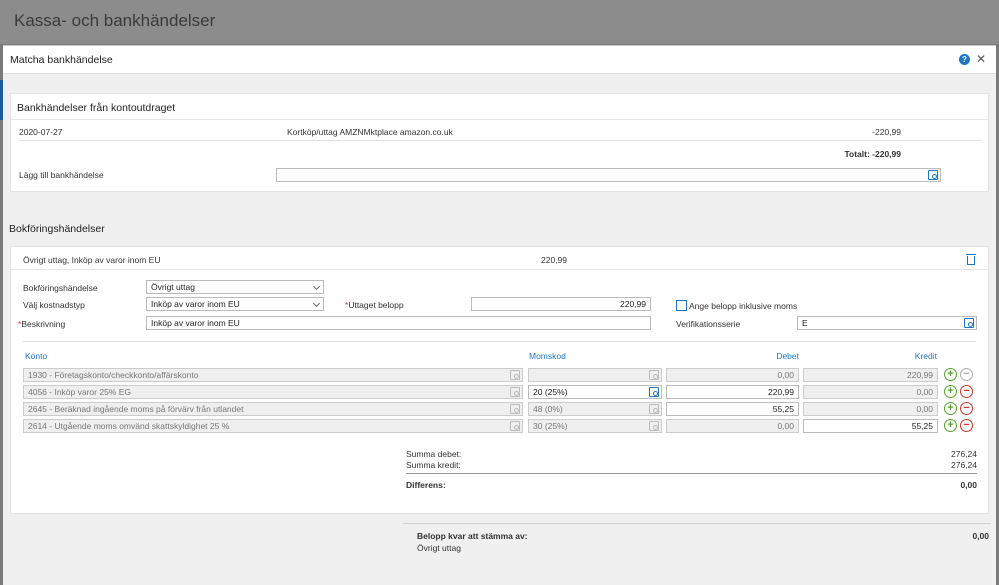 The image size is (999, 585). Describe the element at coordinates (980, 536) in the screenshot. I see `remaining-value: 0,00` at that location.